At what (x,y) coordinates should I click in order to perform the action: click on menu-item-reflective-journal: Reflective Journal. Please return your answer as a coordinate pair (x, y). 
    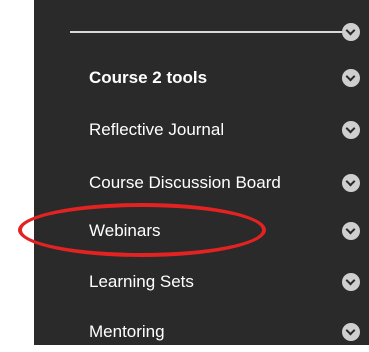
    Looking at the image, I should click on (184, 130).